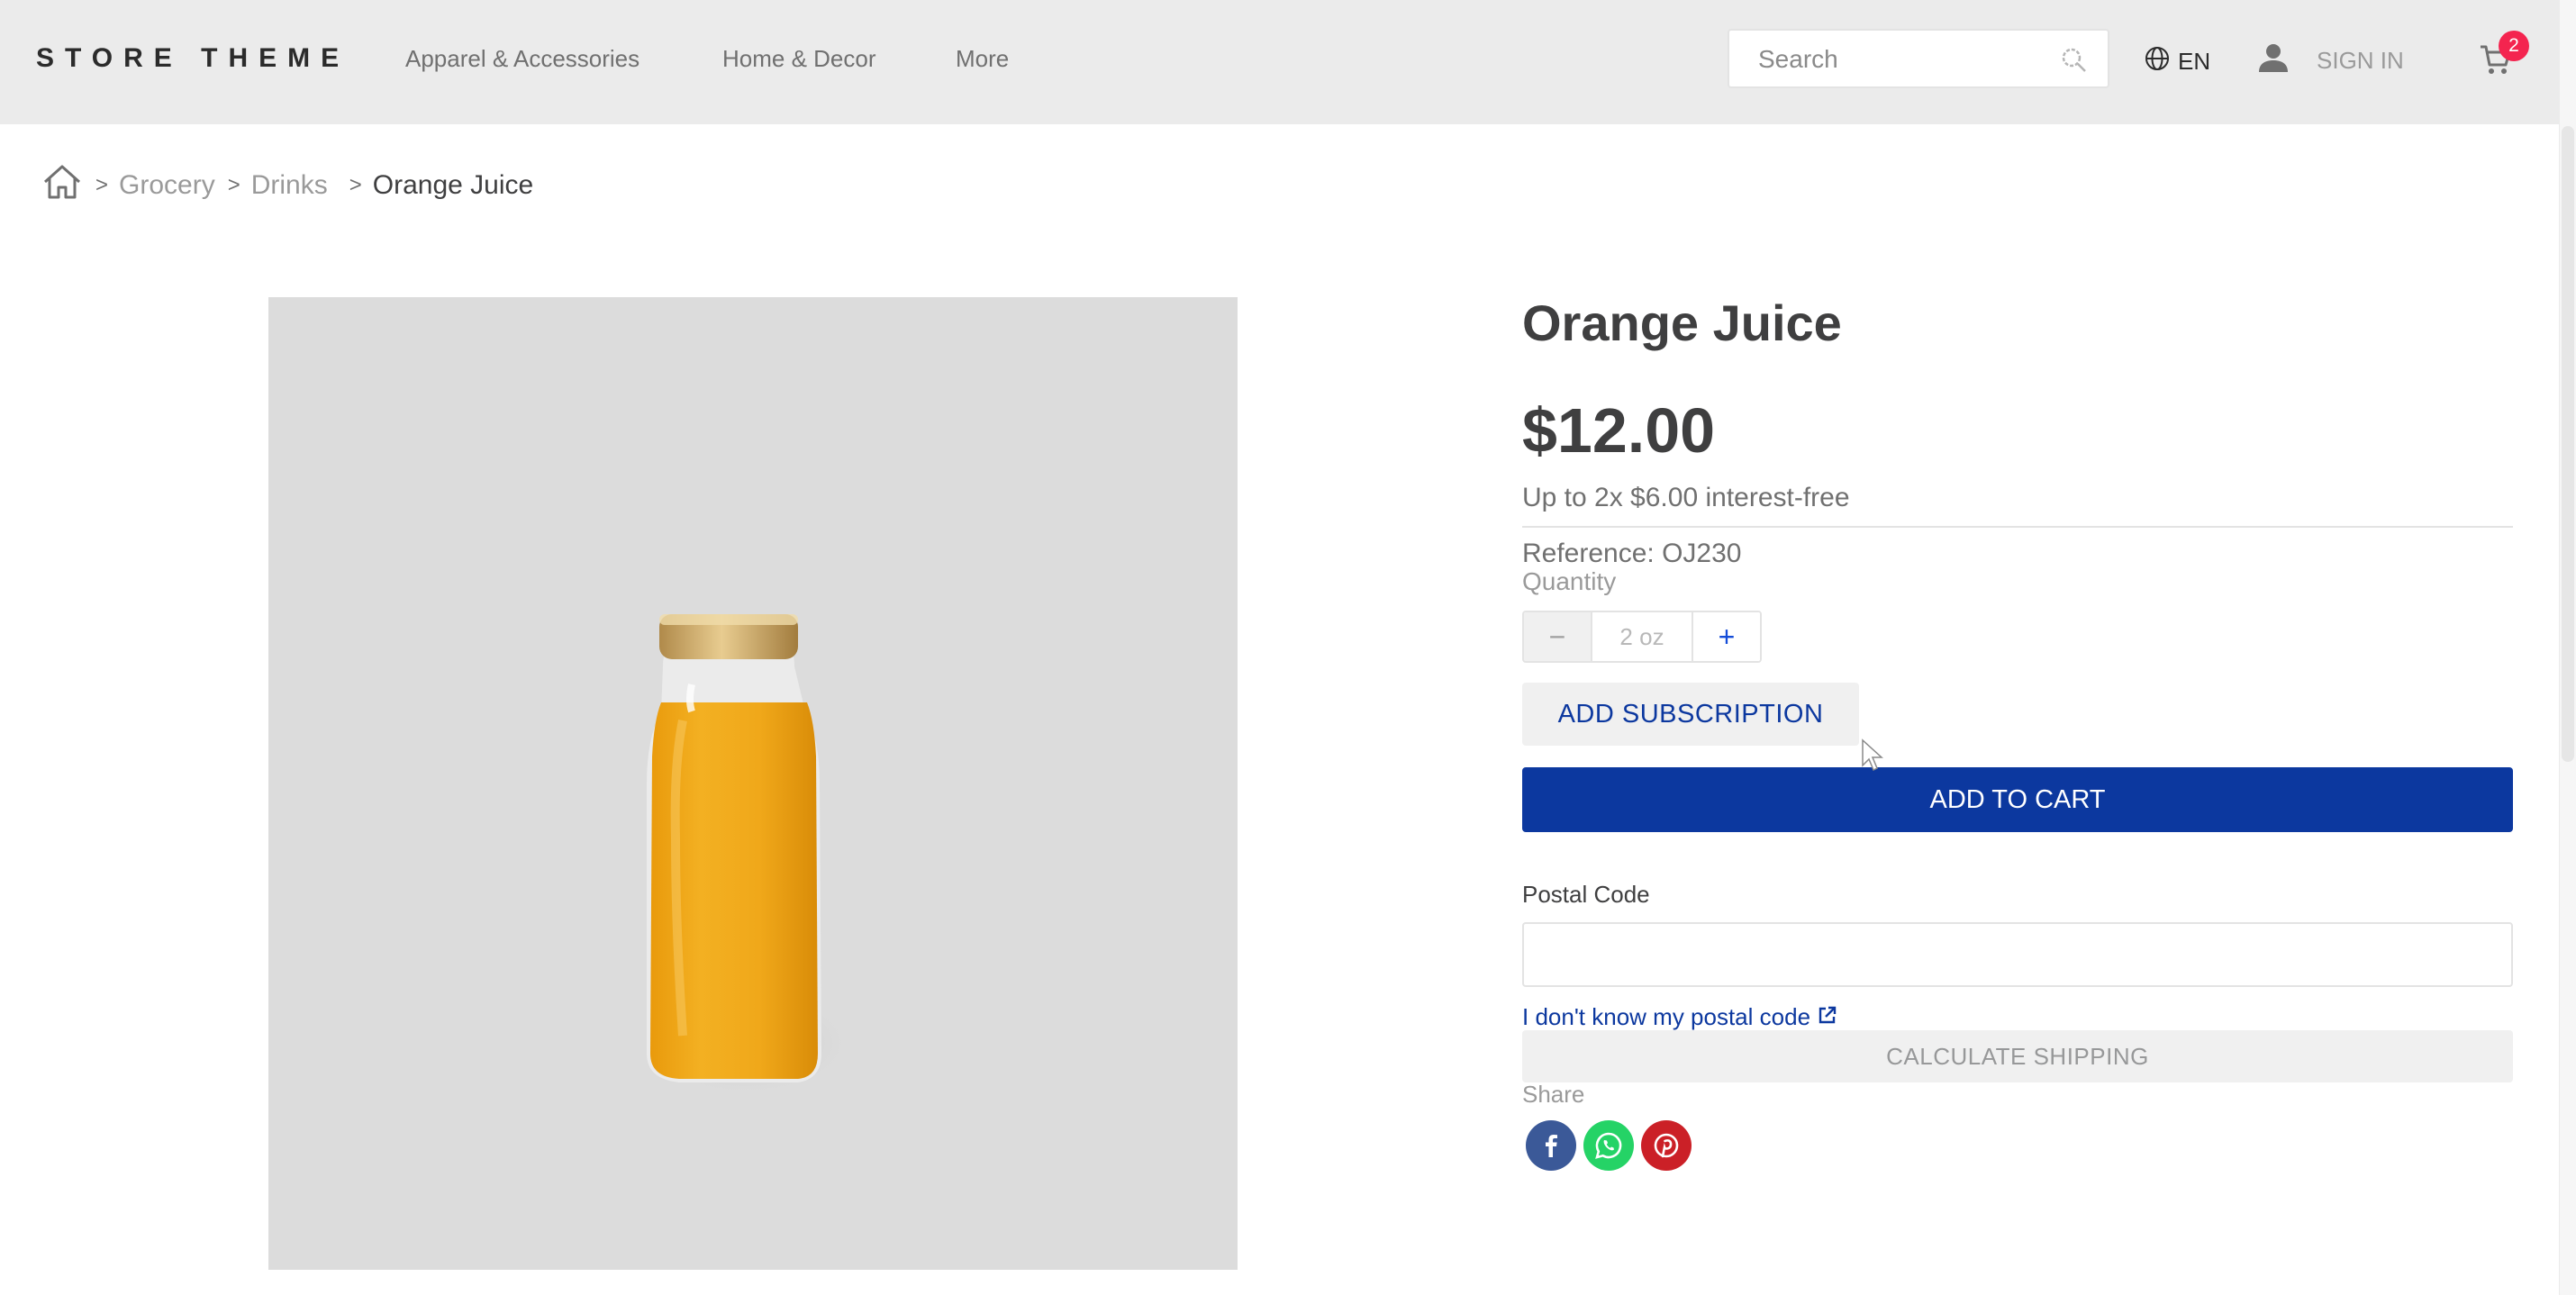 This screenshot has width=2576, height=1295. I want to click on globe-icon, so click(2157, 61).